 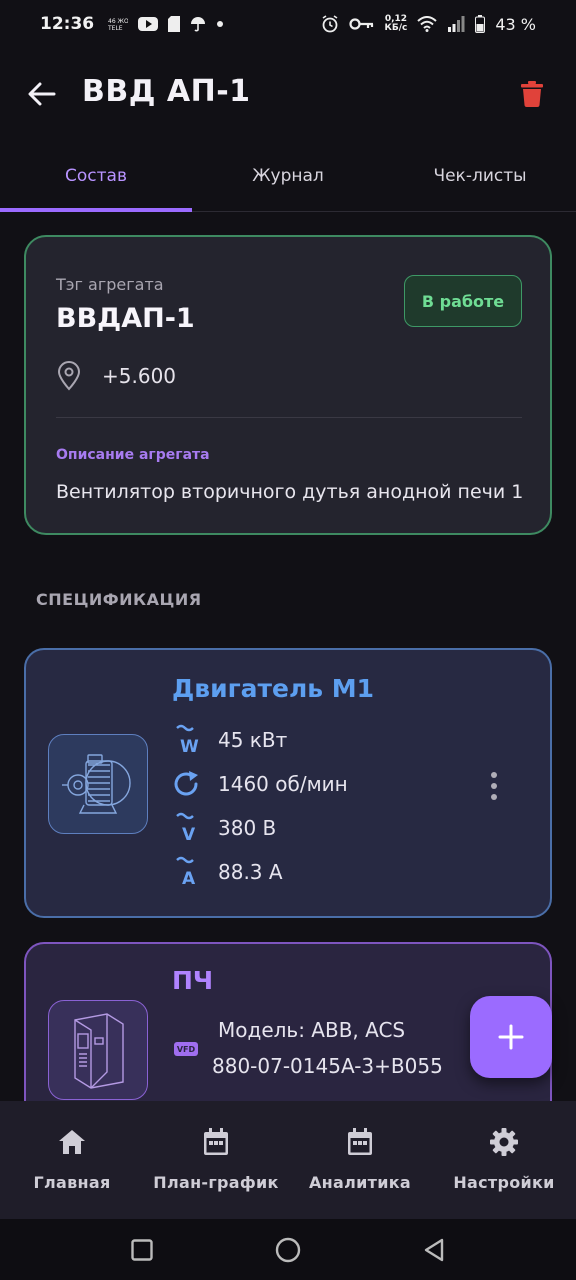 What do you see at coordinates (72, 1142) in the screenshot?
I see `home-icon` at bounding box center [72, 1142].